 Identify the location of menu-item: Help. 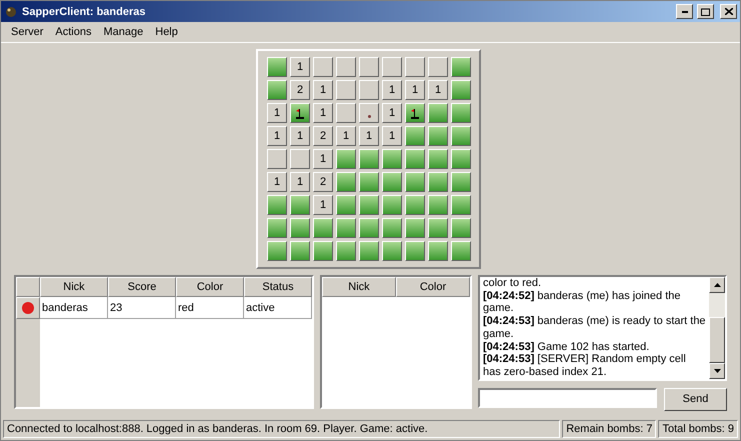
(166, 32).